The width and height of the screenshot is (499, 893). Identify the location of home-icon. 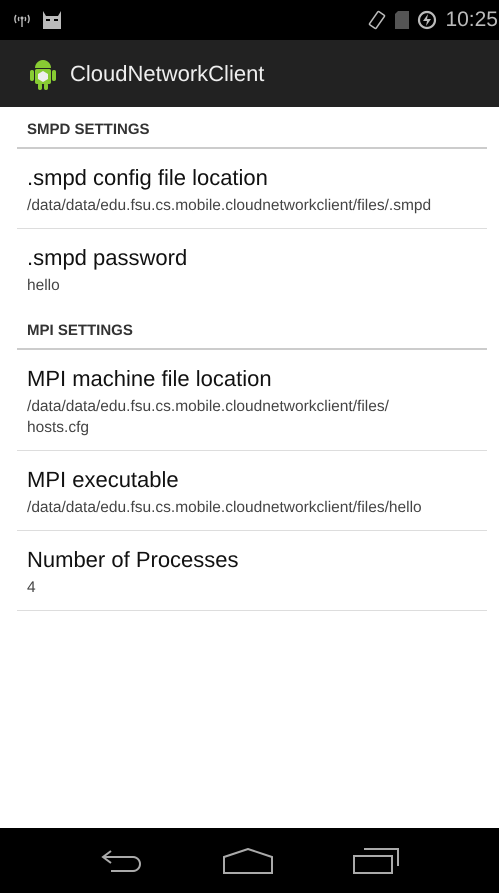
(248, 861).